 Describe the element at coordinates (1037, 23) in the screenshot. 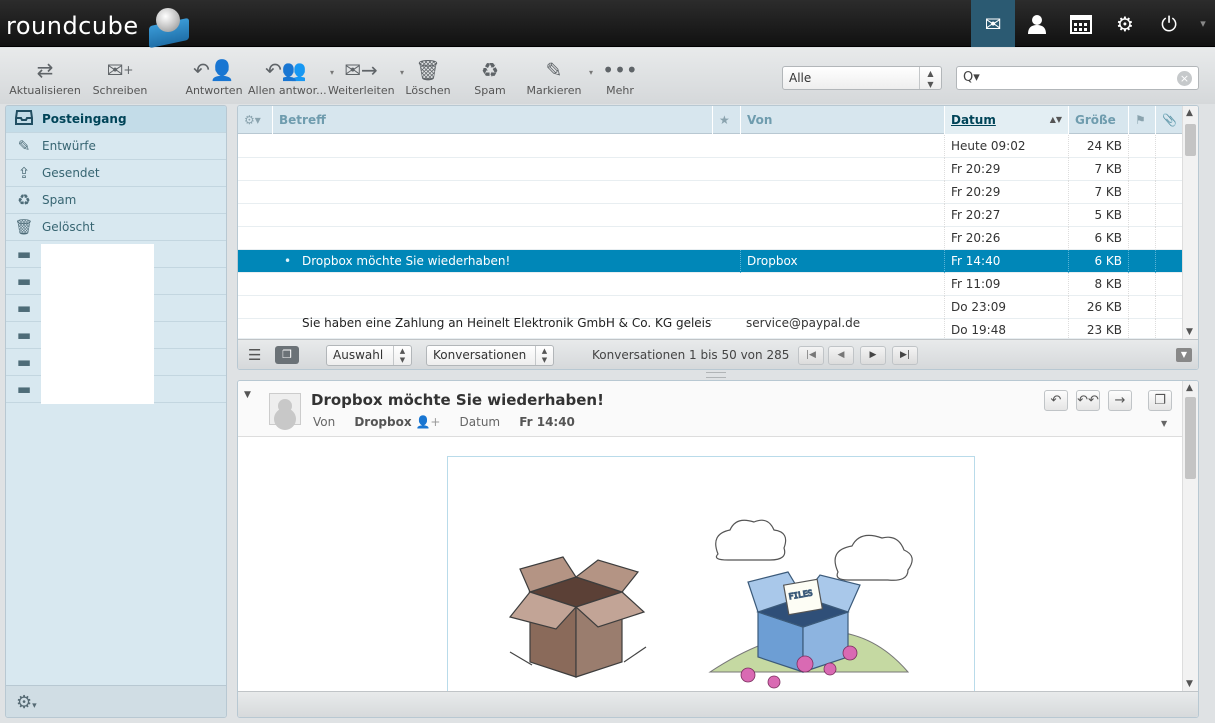

I see `contacts-task-icon` at that location.